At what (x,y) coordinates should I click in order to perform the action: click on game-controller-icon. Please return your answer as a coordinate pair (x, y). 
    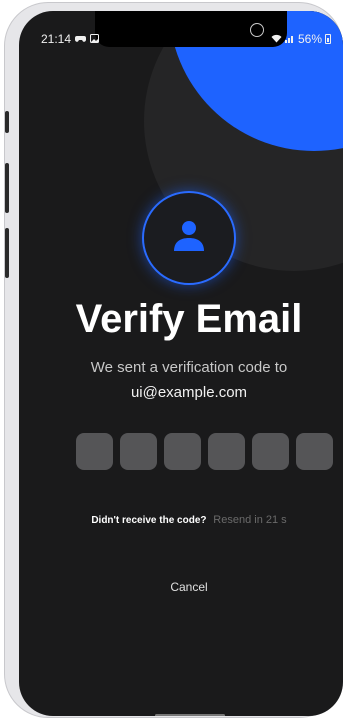
    Looking at the image, I should click on (81, 39).